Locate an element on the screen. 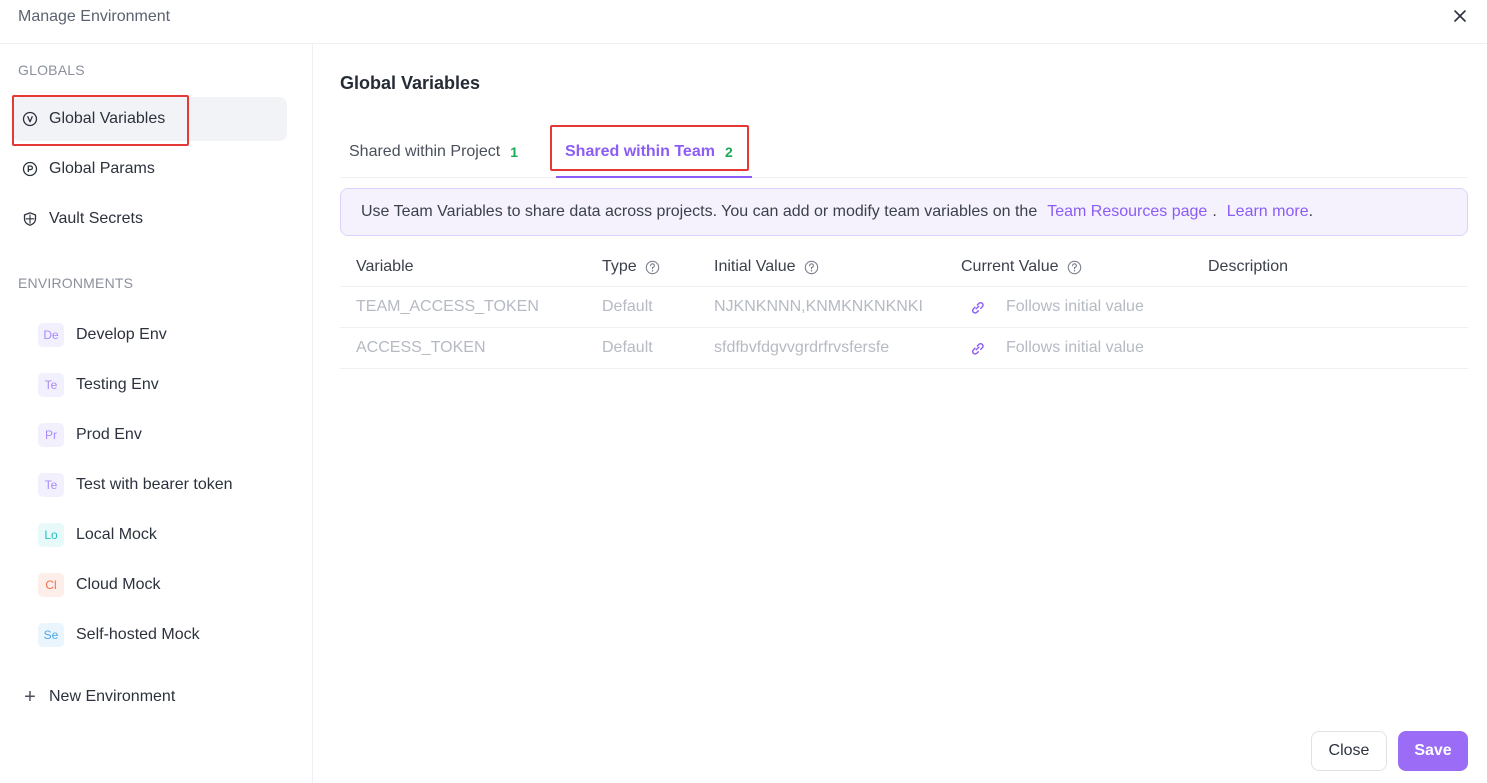  env-label: Test with bearer token is located at coordinates (154, 484).